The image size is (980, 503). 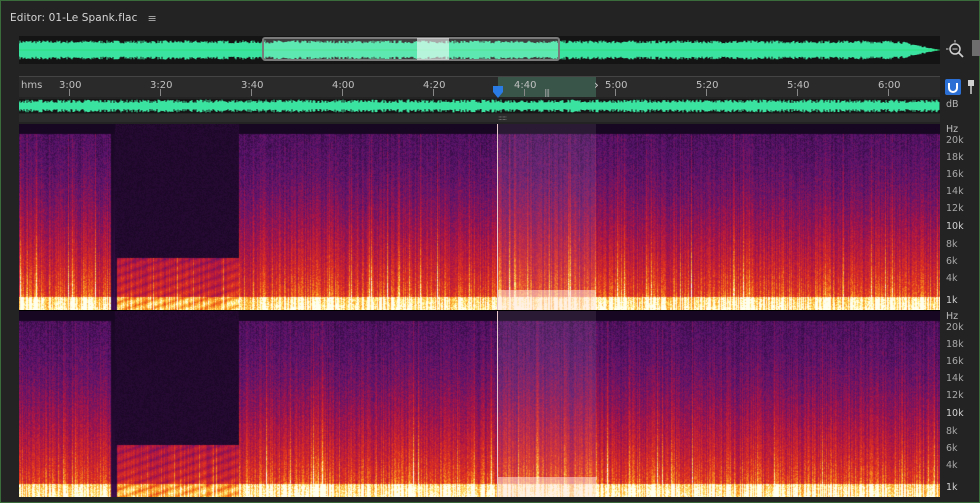 I want to click on panel-header: Editor: 01-Le Spank.flac ≡, so click(x=83, y=18).